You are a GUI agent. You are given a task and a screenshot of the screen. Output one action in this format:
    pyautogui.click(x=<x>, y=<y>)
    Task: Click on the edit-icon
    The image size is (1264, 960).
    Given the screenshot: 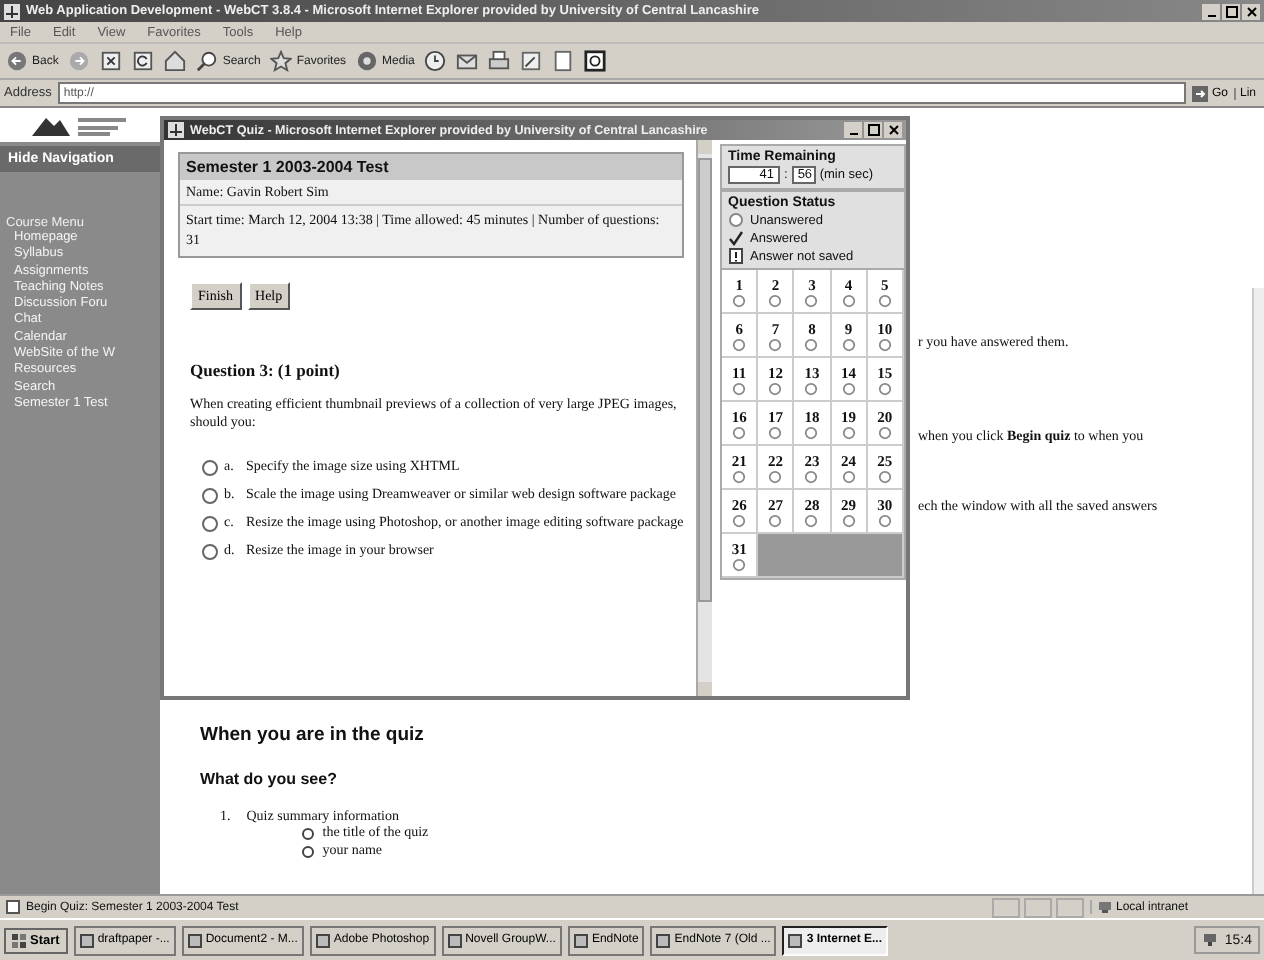 What is the action you would take?
    pyautogui.click(x=531, y=61)
    